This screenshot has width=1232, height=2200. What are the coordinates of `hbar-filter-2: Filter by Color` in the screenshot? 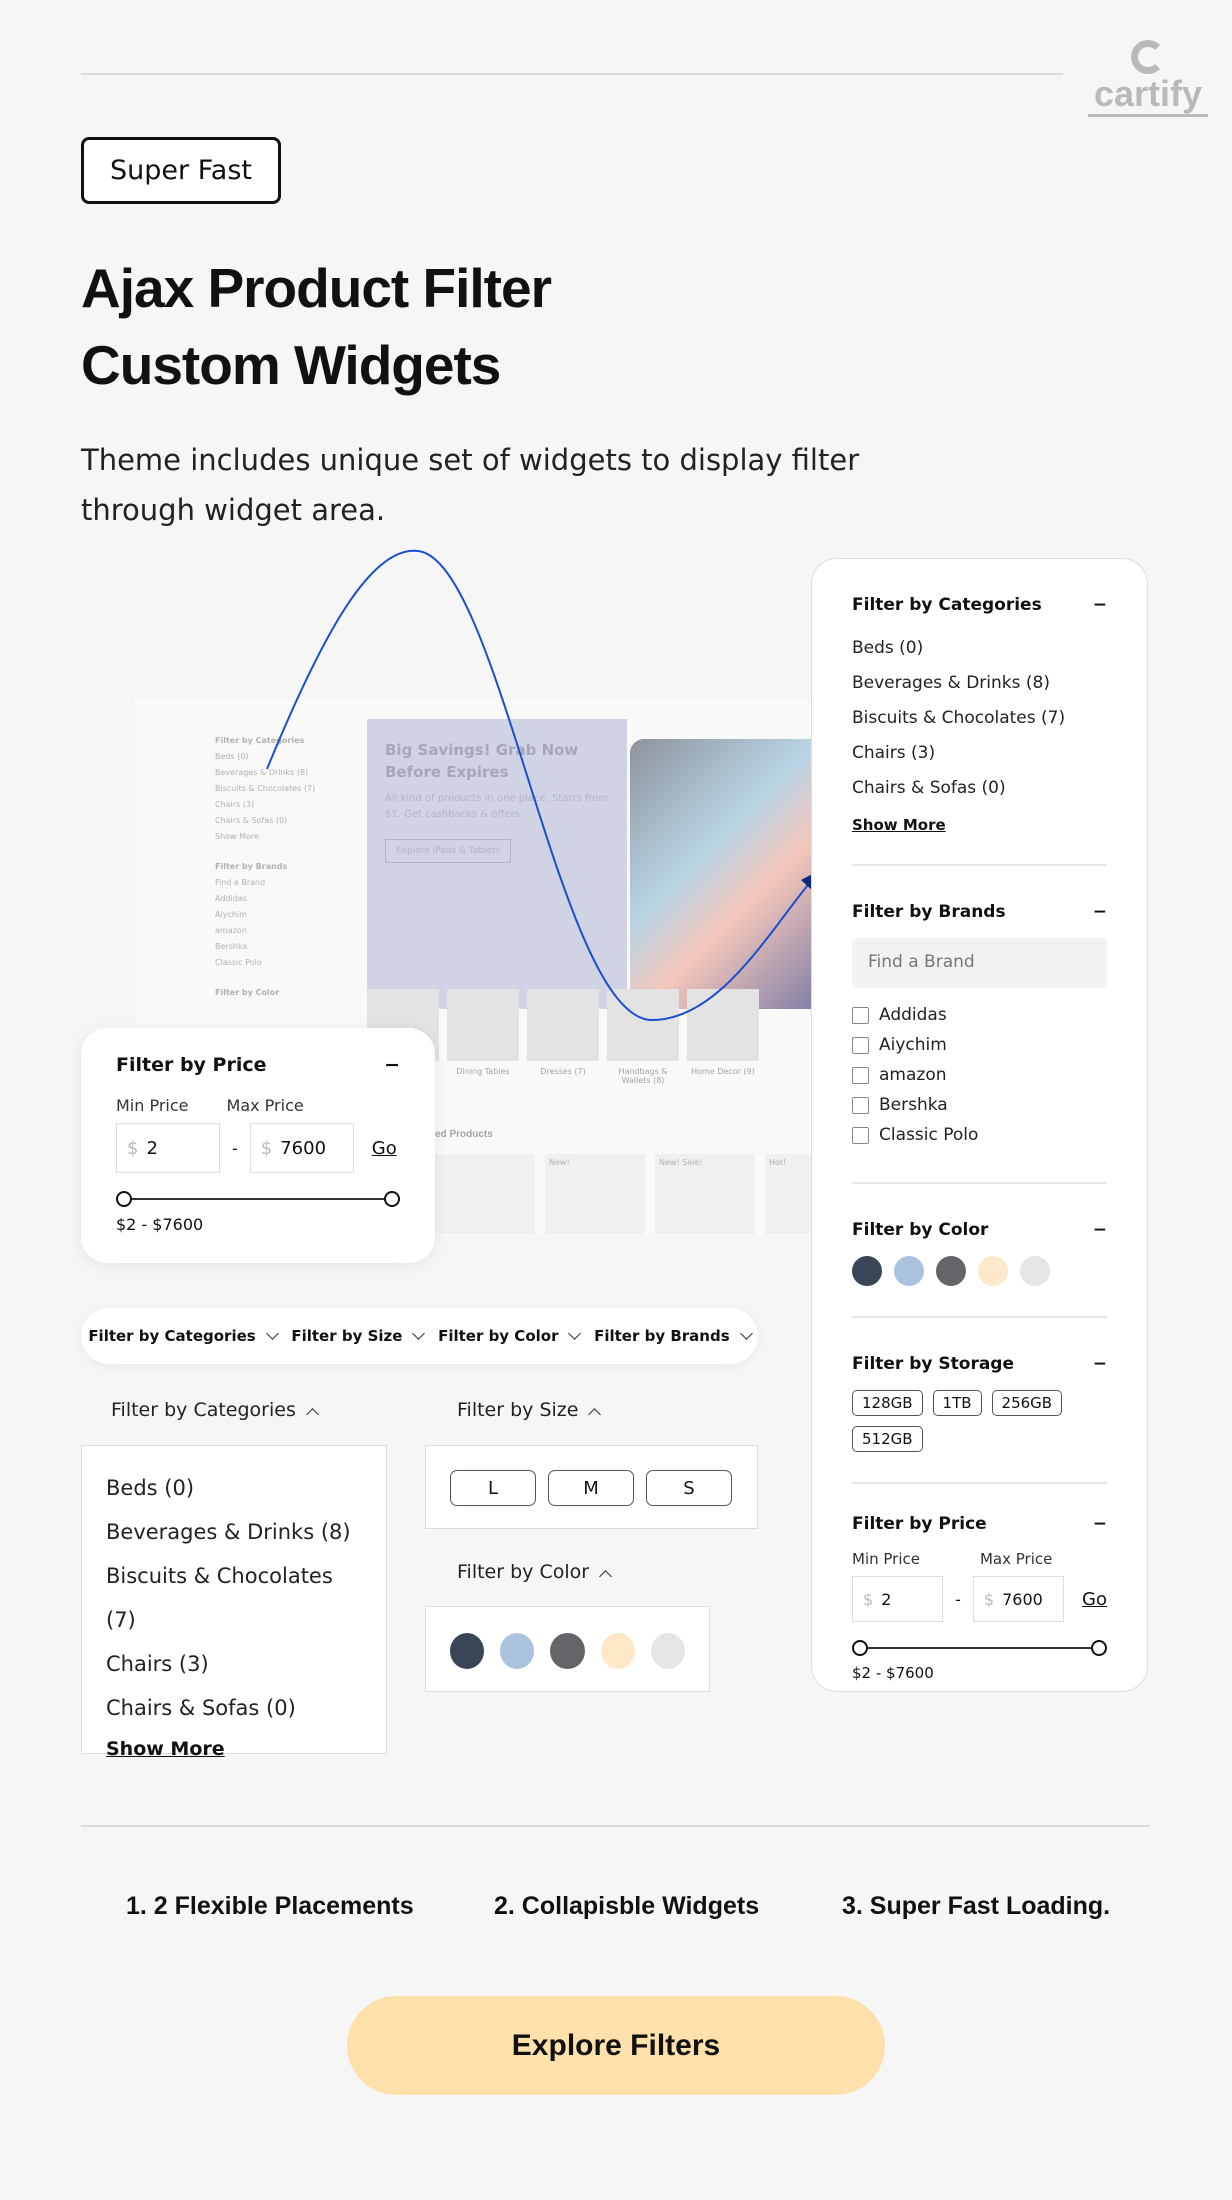 It's located at (510, 1336).